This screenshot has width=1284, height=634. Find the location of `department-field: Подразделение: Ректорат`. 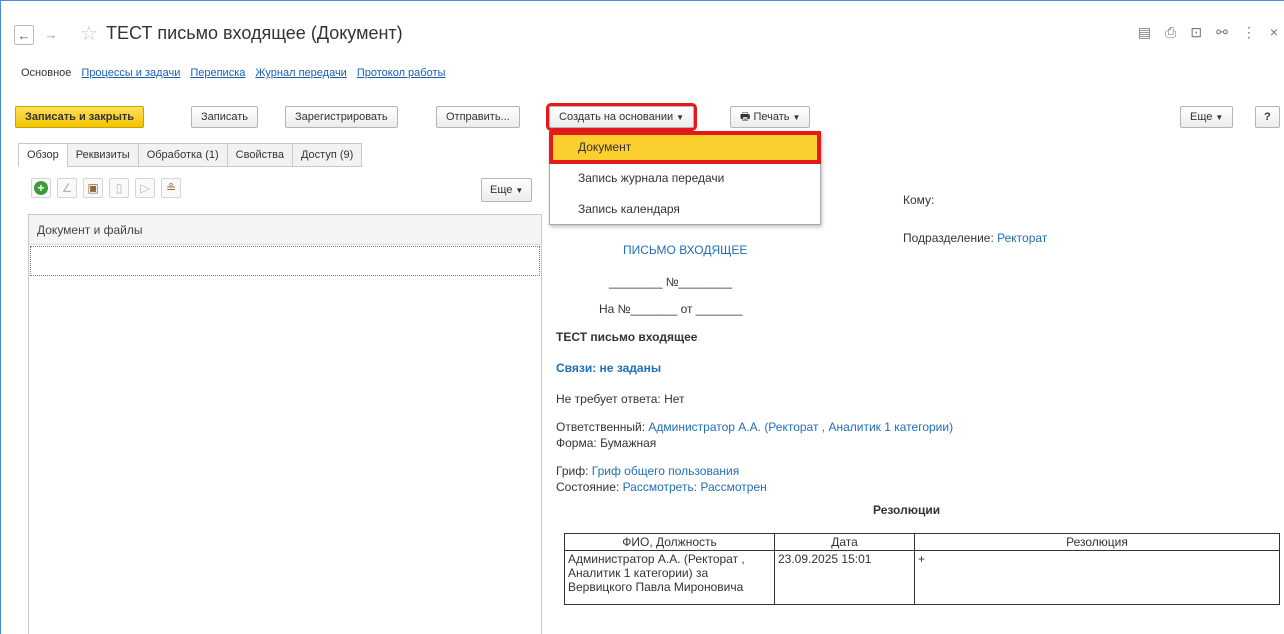

department-field: Подразделение: Ректорат is located at coordinates (975, 238).